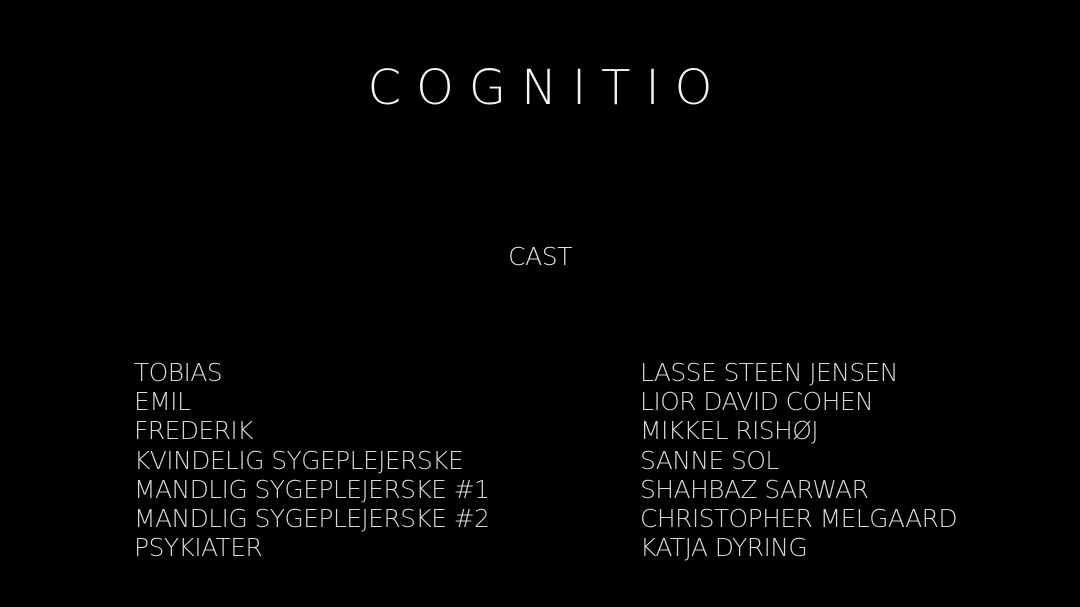 This screenshot has width=1080, height=607. I want to click on role-name: MANDLIG SYGEPLEJERSKE #1, so click(312, 489).